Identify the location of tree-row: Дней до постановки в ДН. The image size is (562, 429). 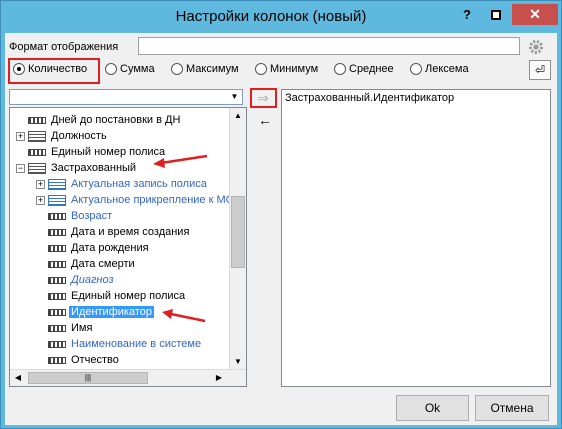
(99, 120).